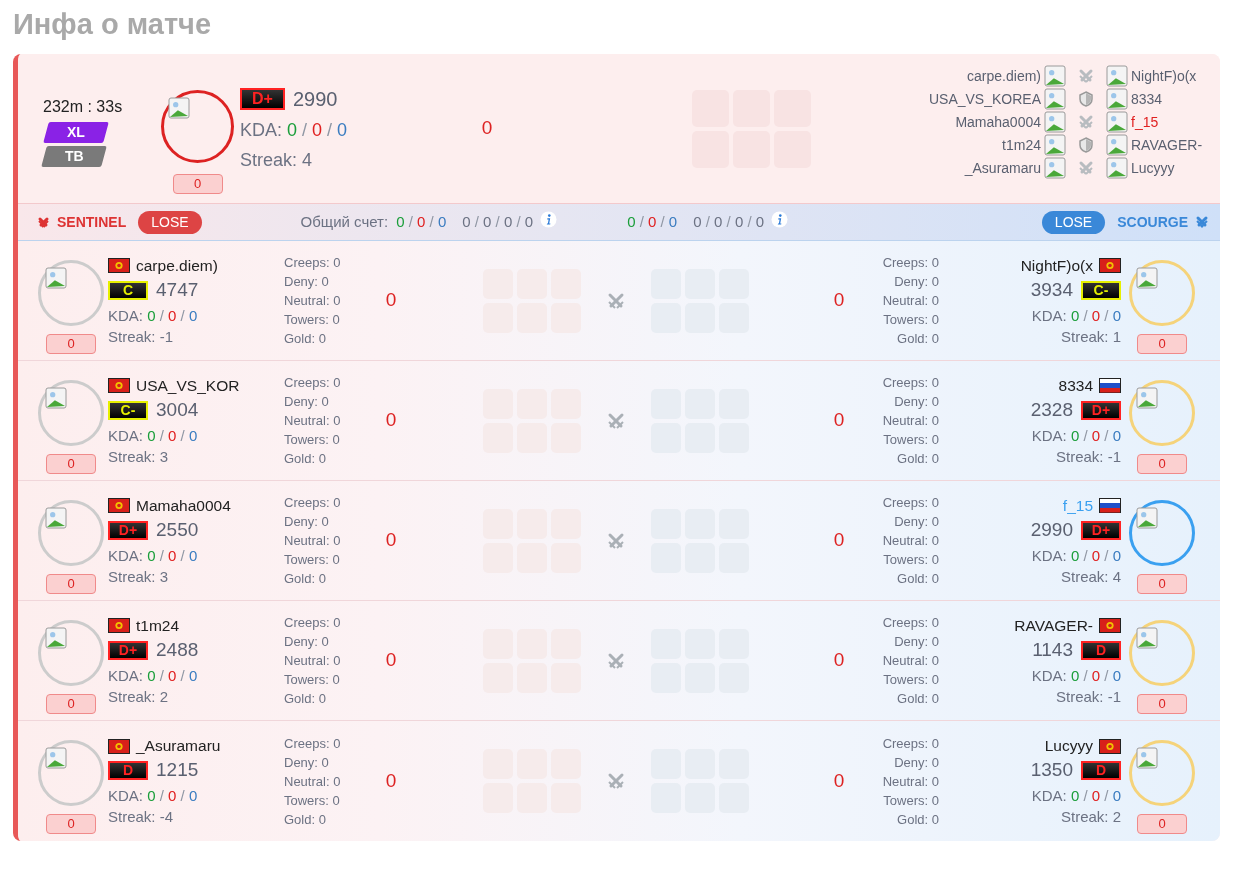 This screenshot has width=1235, height=875. I want to click on player-name: f_15, so click(1145, 122).